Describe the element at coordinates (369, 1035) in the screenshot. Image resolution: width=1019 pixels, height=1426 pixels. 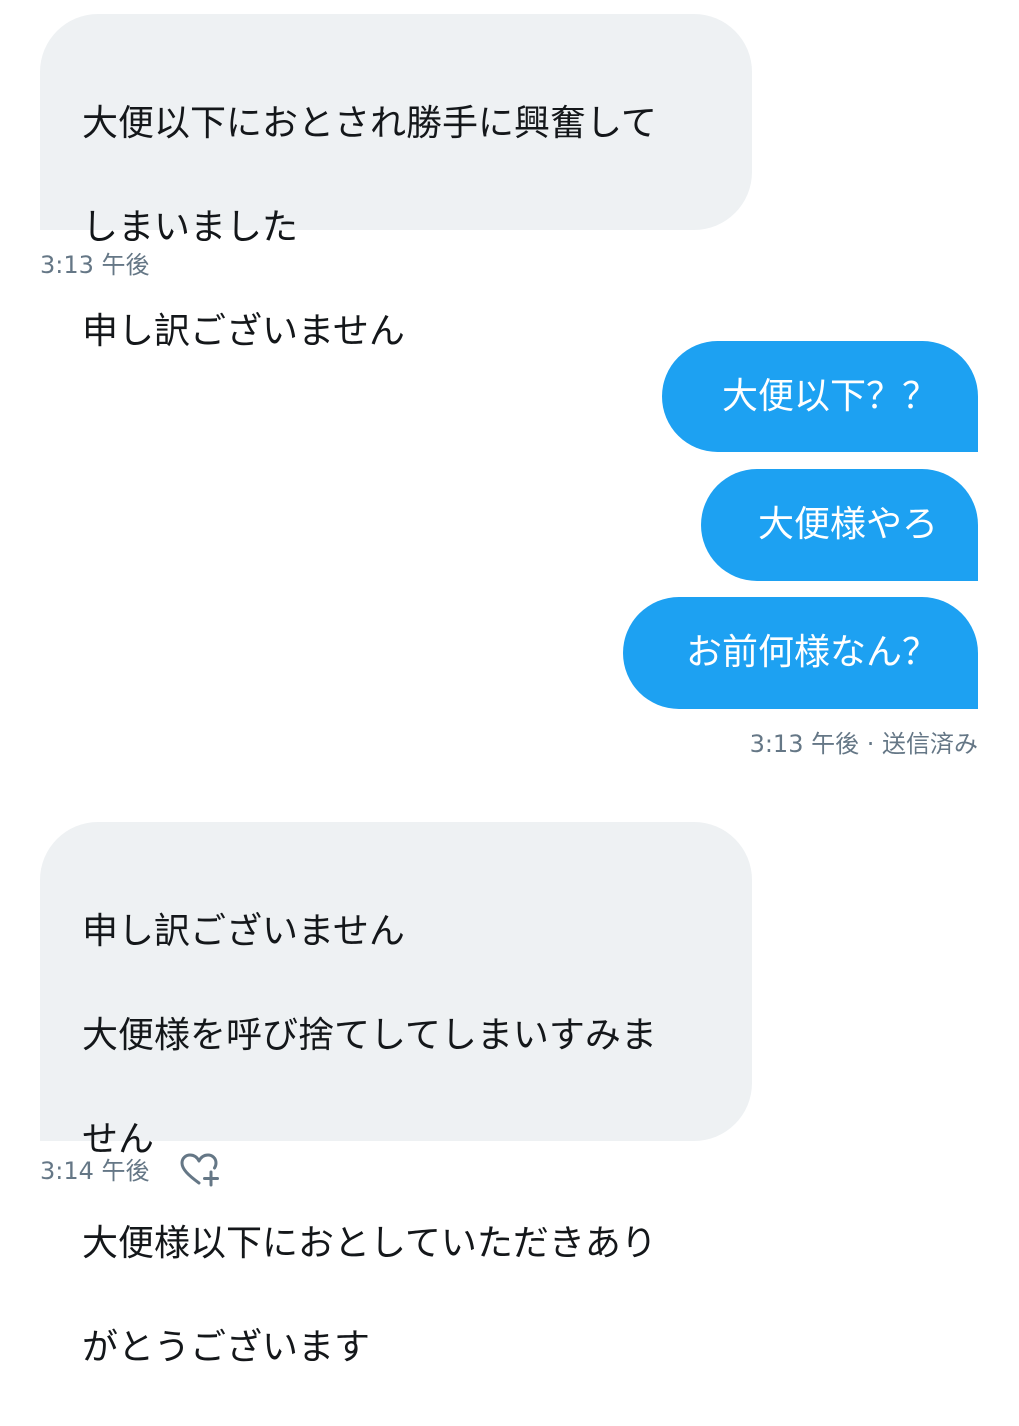
I see `message-line: 大便様を呼び捨てしてしまいすみま` at that location.